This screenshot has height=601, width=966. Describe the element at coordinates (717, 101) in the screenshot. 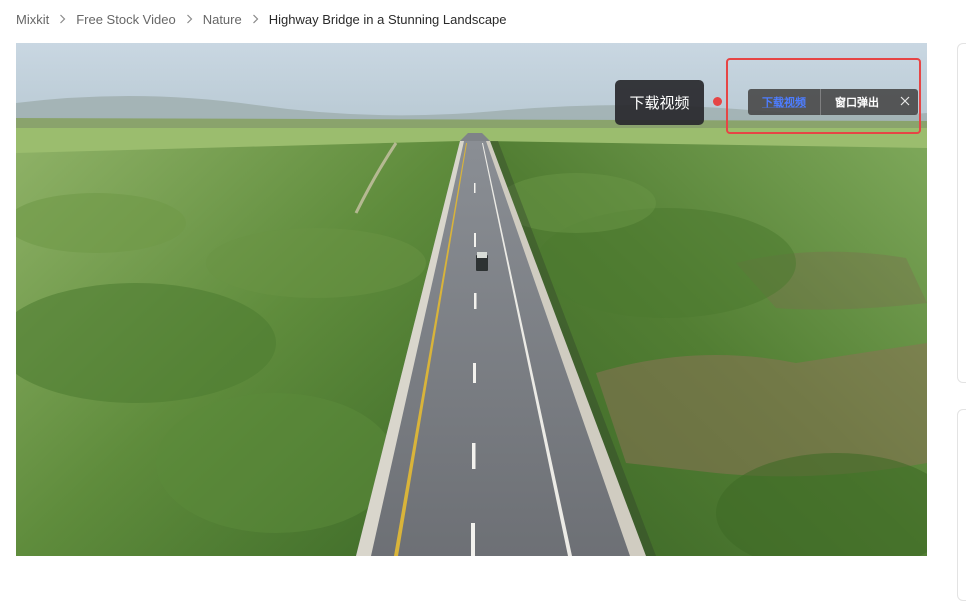

I see `pointer-dot` at that location.